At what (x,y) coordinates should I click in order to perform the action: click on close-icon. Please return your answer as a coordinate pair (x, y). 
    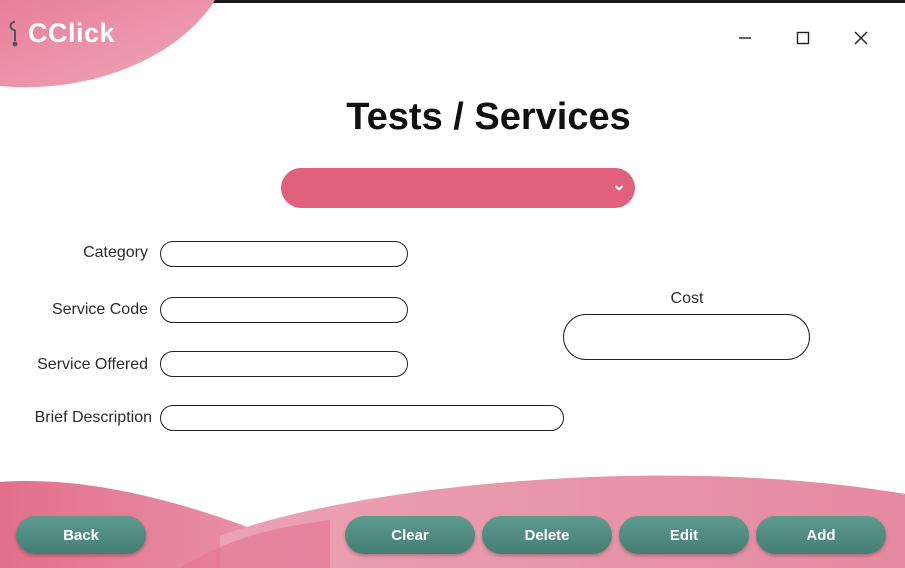
    Looking at the image, I should click on (861, 38).